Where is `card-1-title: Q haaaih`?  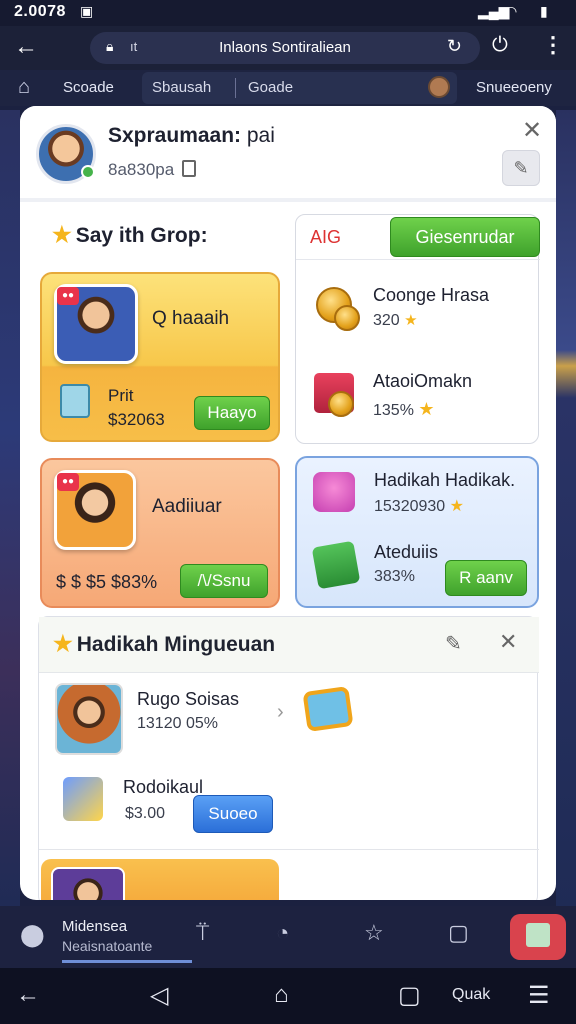 card-1-title: Q haaaih is located at coordinates (191, 318).